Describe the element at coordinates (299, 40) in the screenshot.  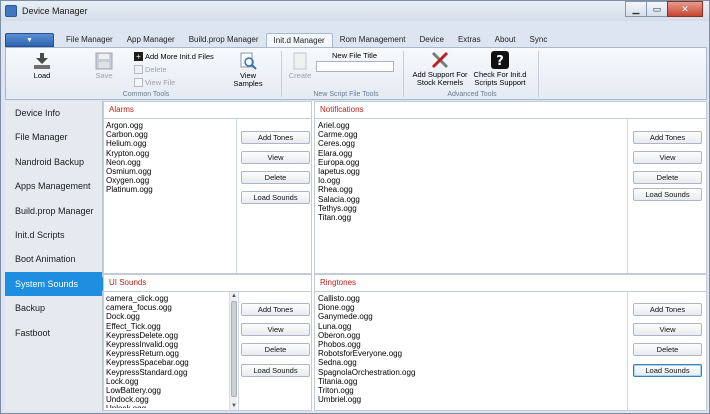
I see `tab-initd-manager: Init.d Manager` at that location.